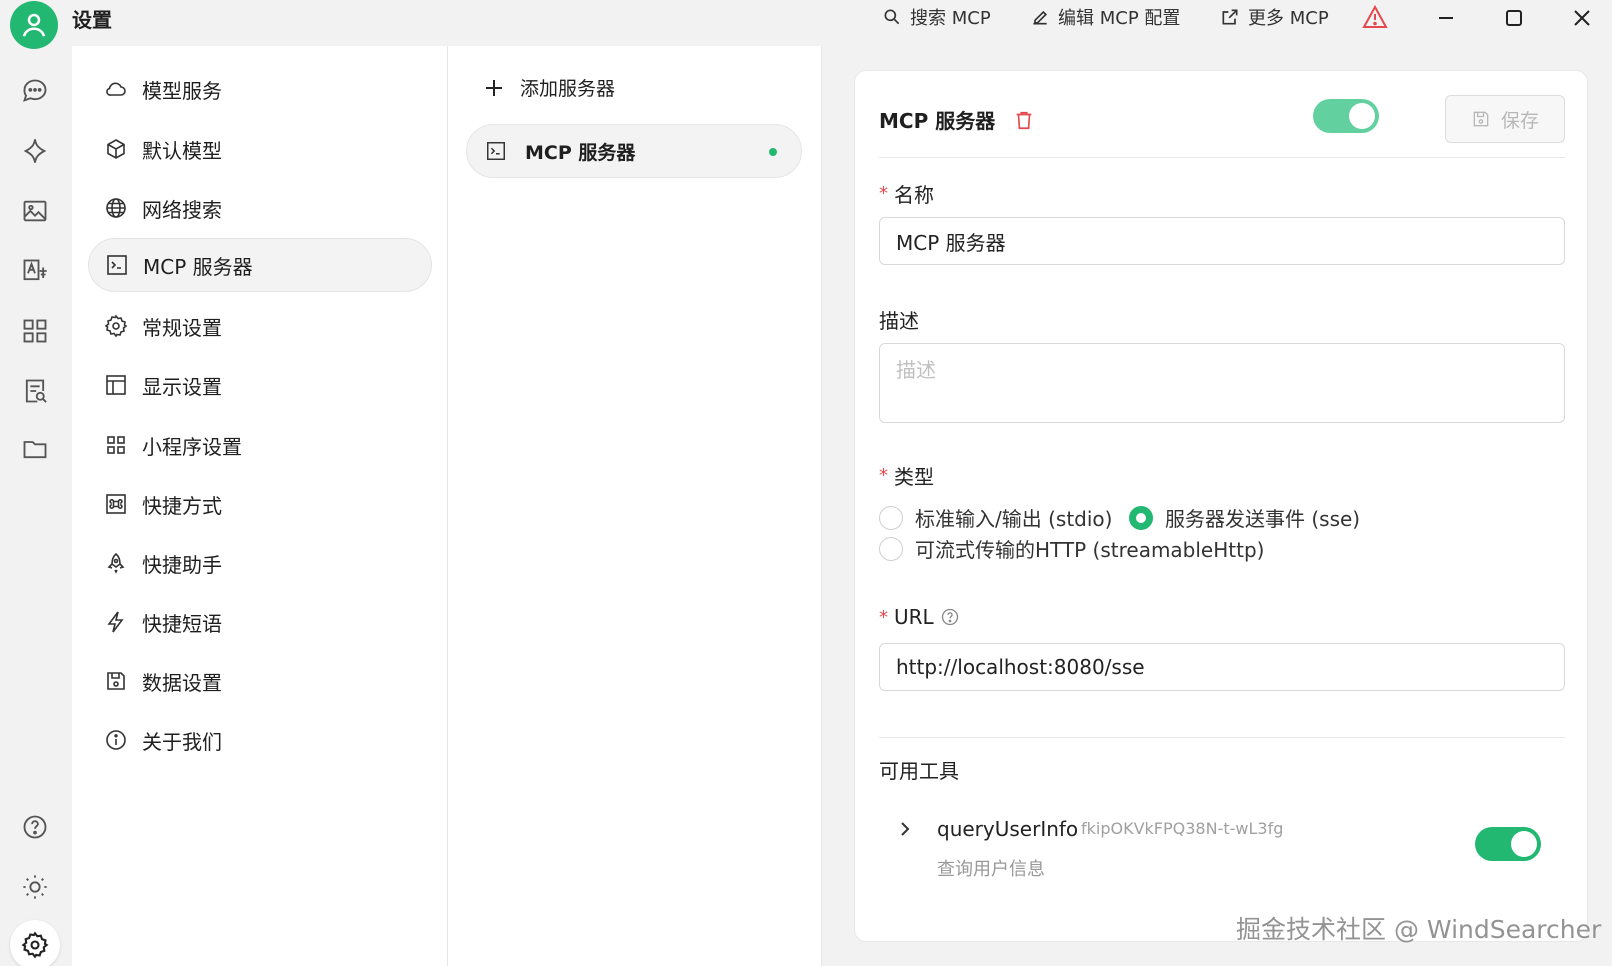  I want to click on menu-item-label: 模型服务, so click(182, 90).